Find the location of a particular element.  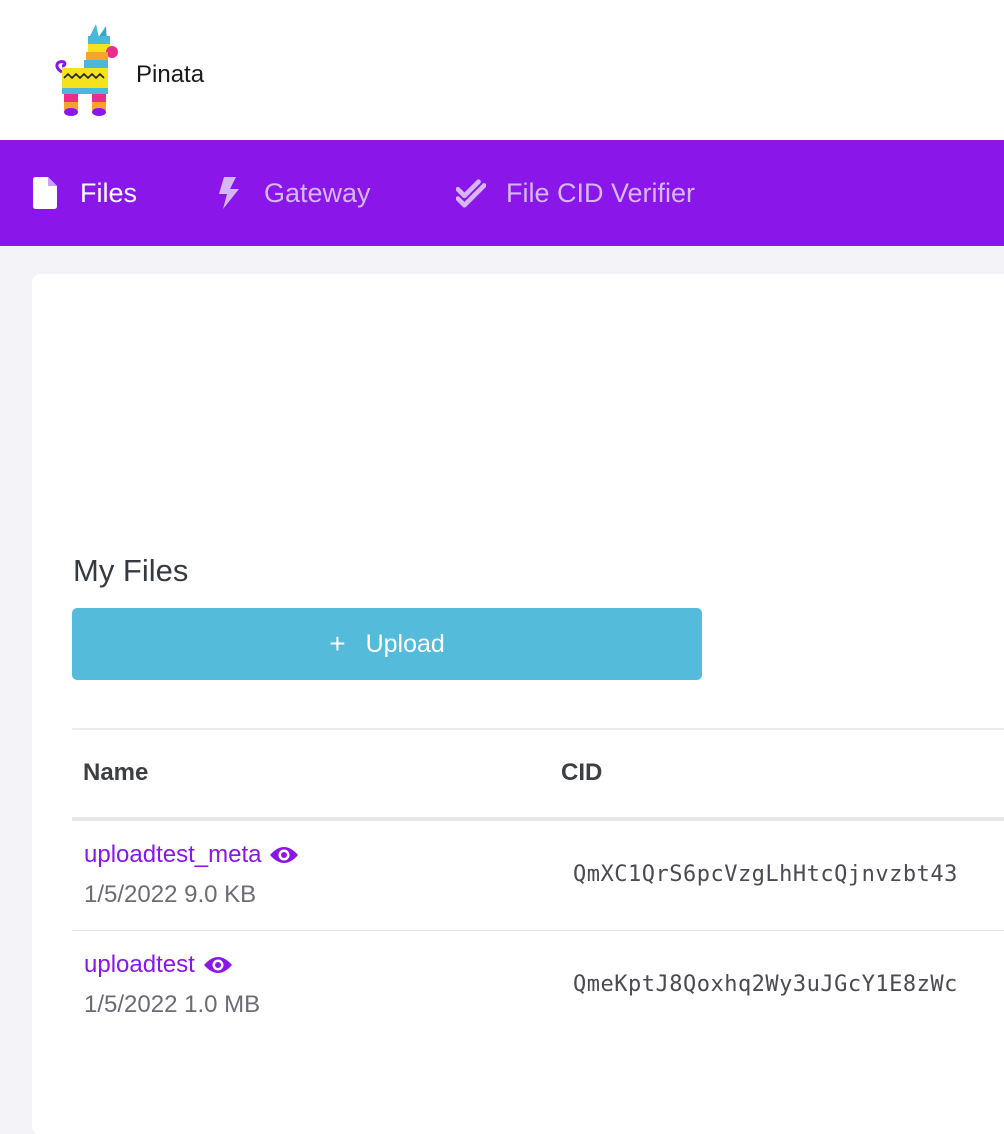

column-header-cid: CID is located at coordinates (581, 773).